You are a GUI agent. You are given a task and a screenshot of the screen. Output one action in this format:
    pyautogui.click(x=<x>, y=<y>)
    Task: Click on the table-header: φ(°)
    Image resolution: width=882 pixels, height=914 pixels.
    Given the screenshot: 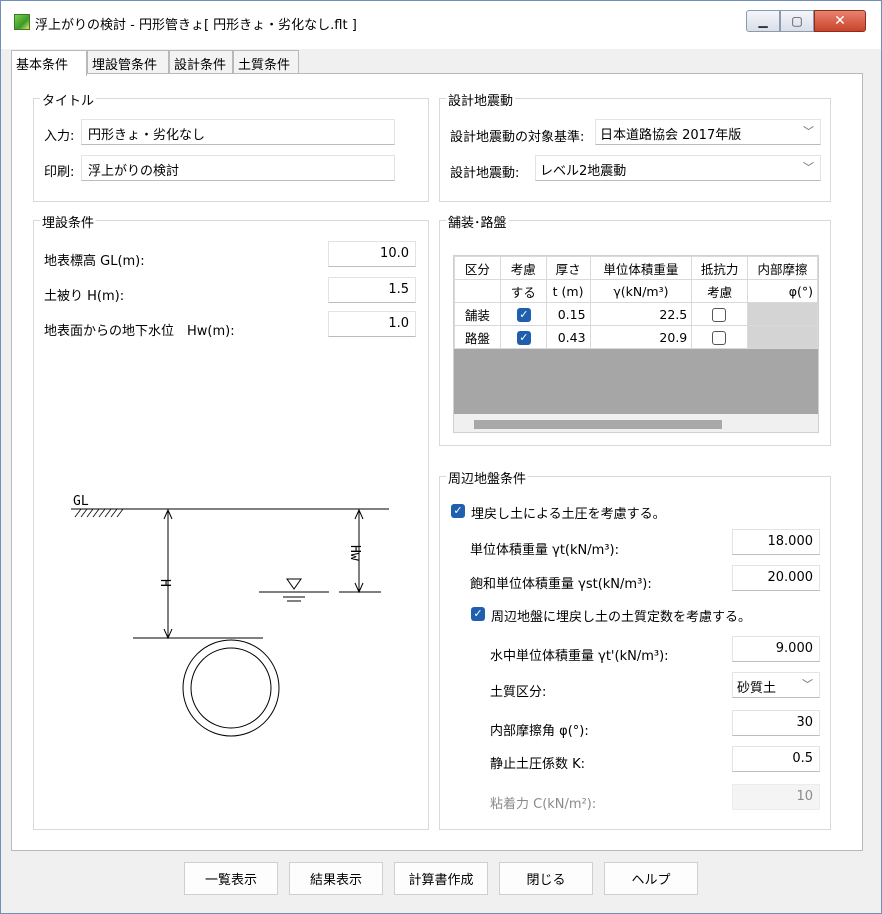 What is the action you would take?
    pyautogui.click(x=782, y=291)
    